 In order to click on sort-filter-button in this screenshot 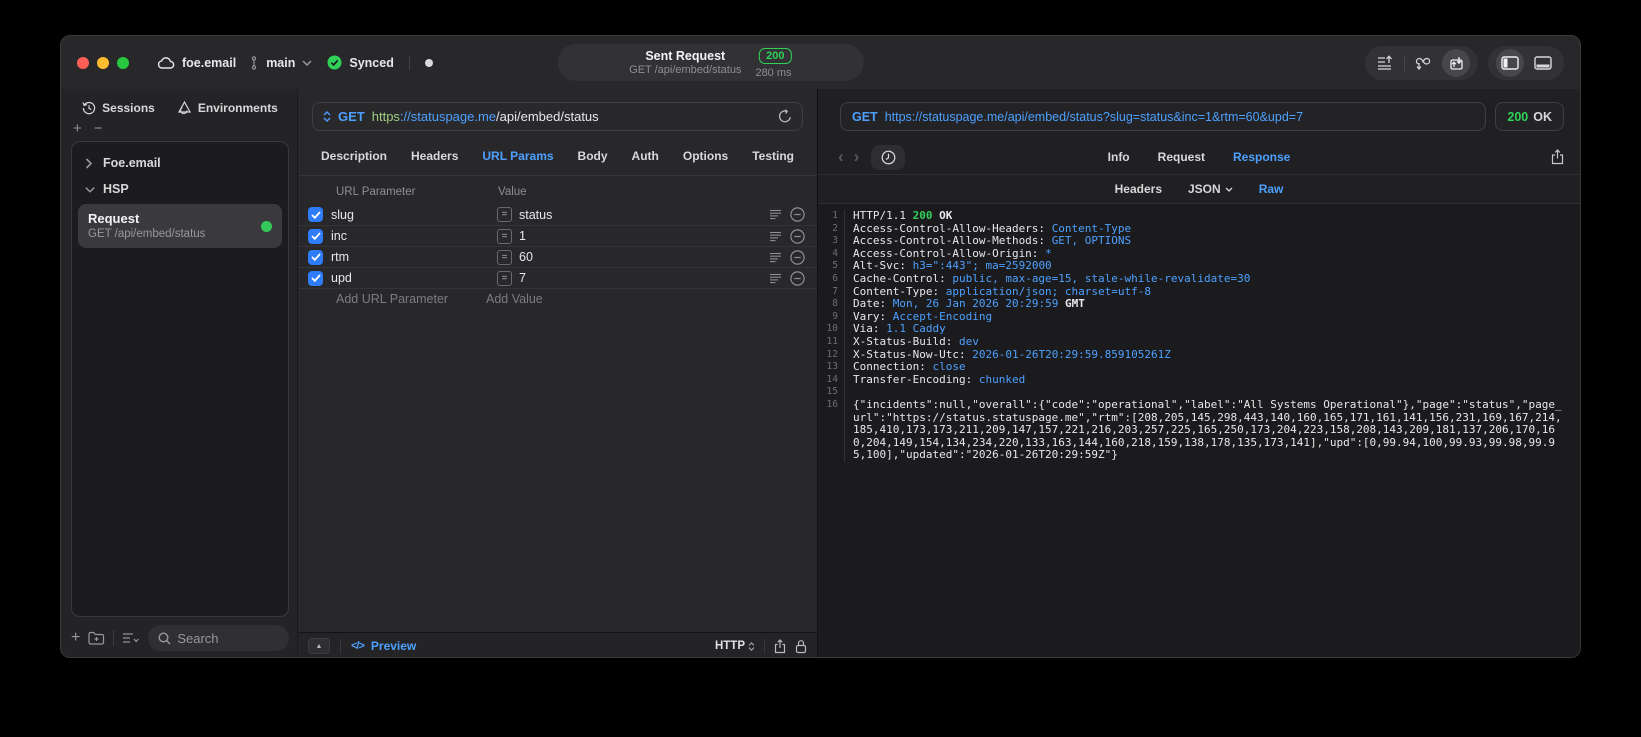, I will do `click(131, 638)`.